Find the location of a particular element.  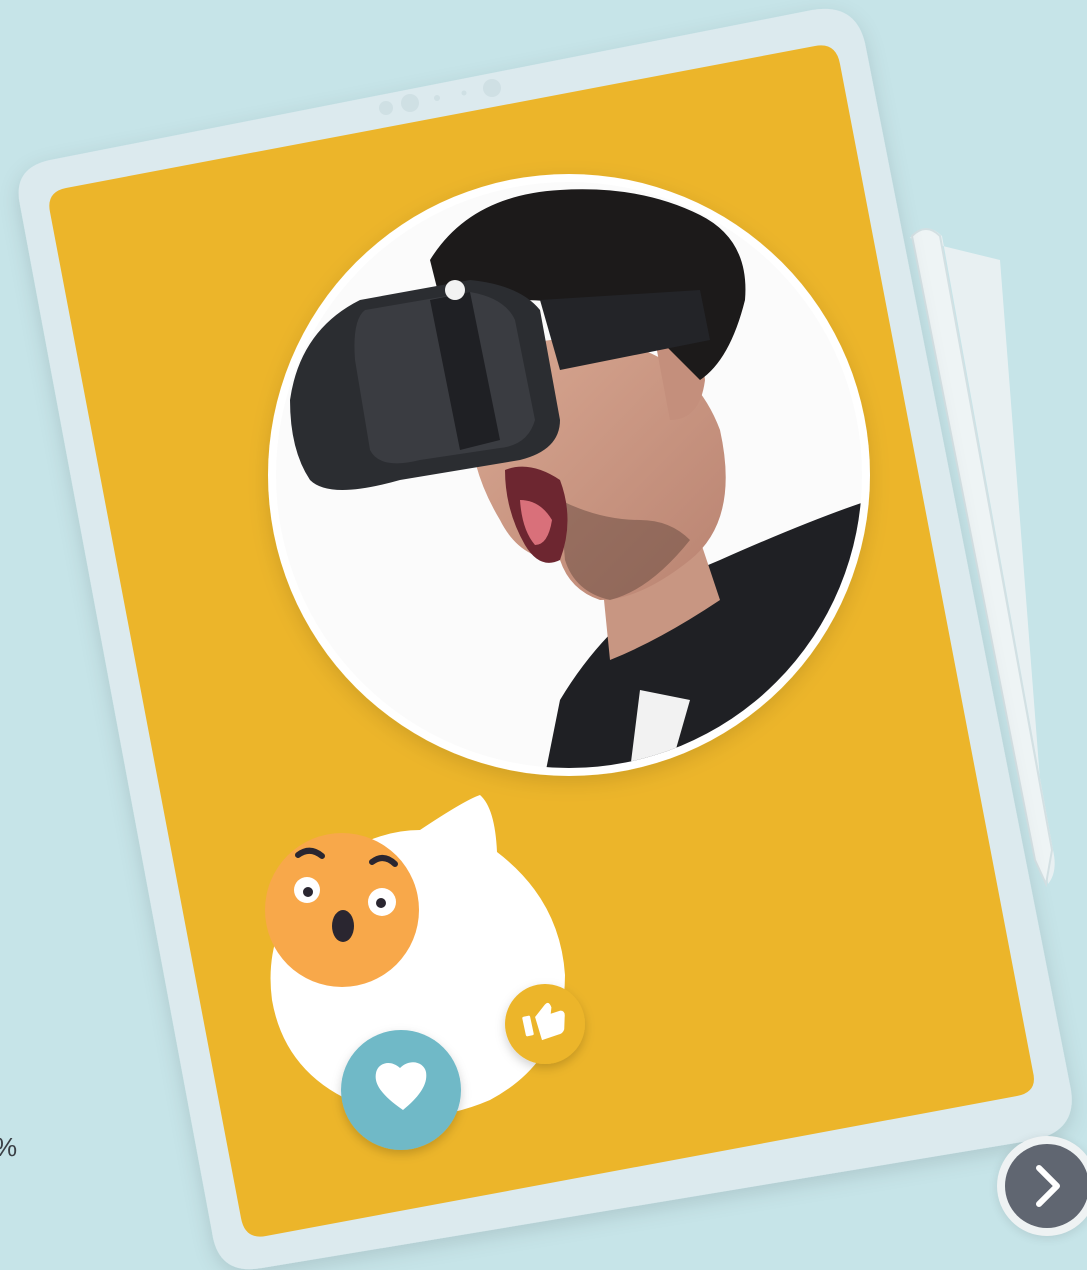

next-button-face is located at coordinates (1046, 1186).